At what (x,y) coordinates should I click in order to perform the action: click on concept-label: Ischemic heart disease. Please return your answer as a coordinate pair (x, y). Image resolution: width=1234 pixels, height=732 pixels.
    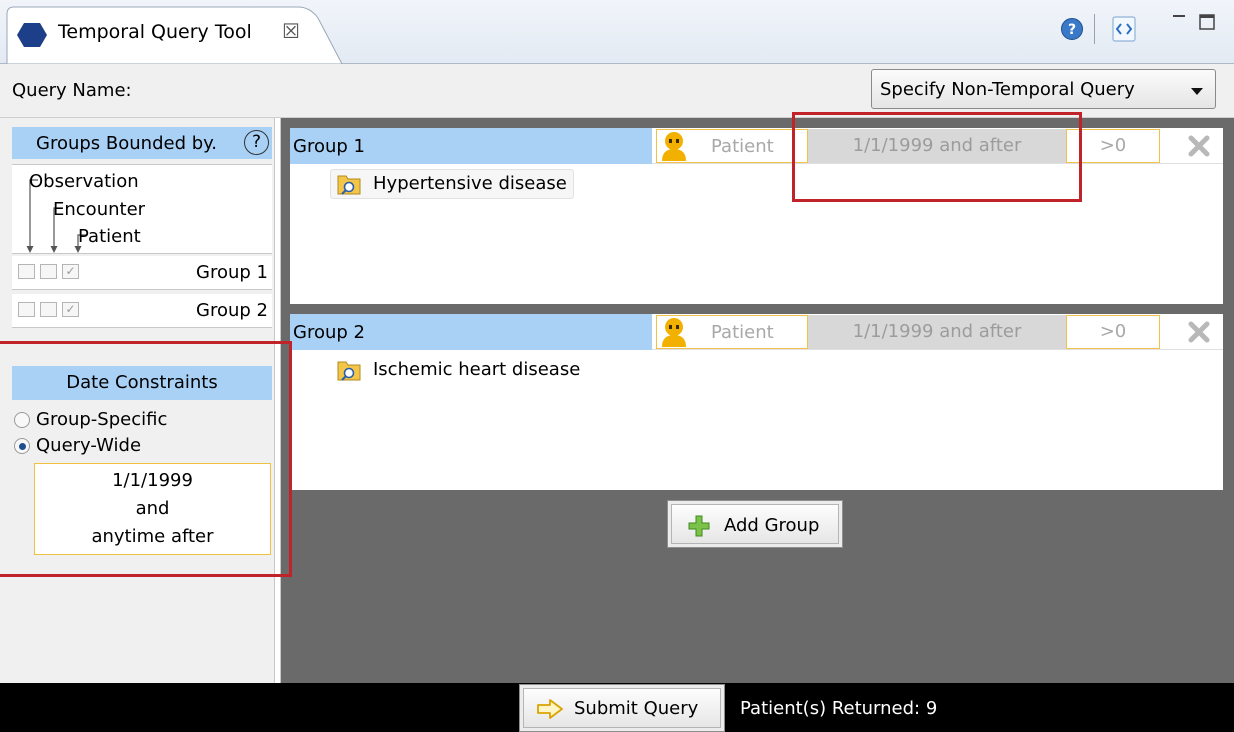
    Looking at the image, I should click on (477, 369).